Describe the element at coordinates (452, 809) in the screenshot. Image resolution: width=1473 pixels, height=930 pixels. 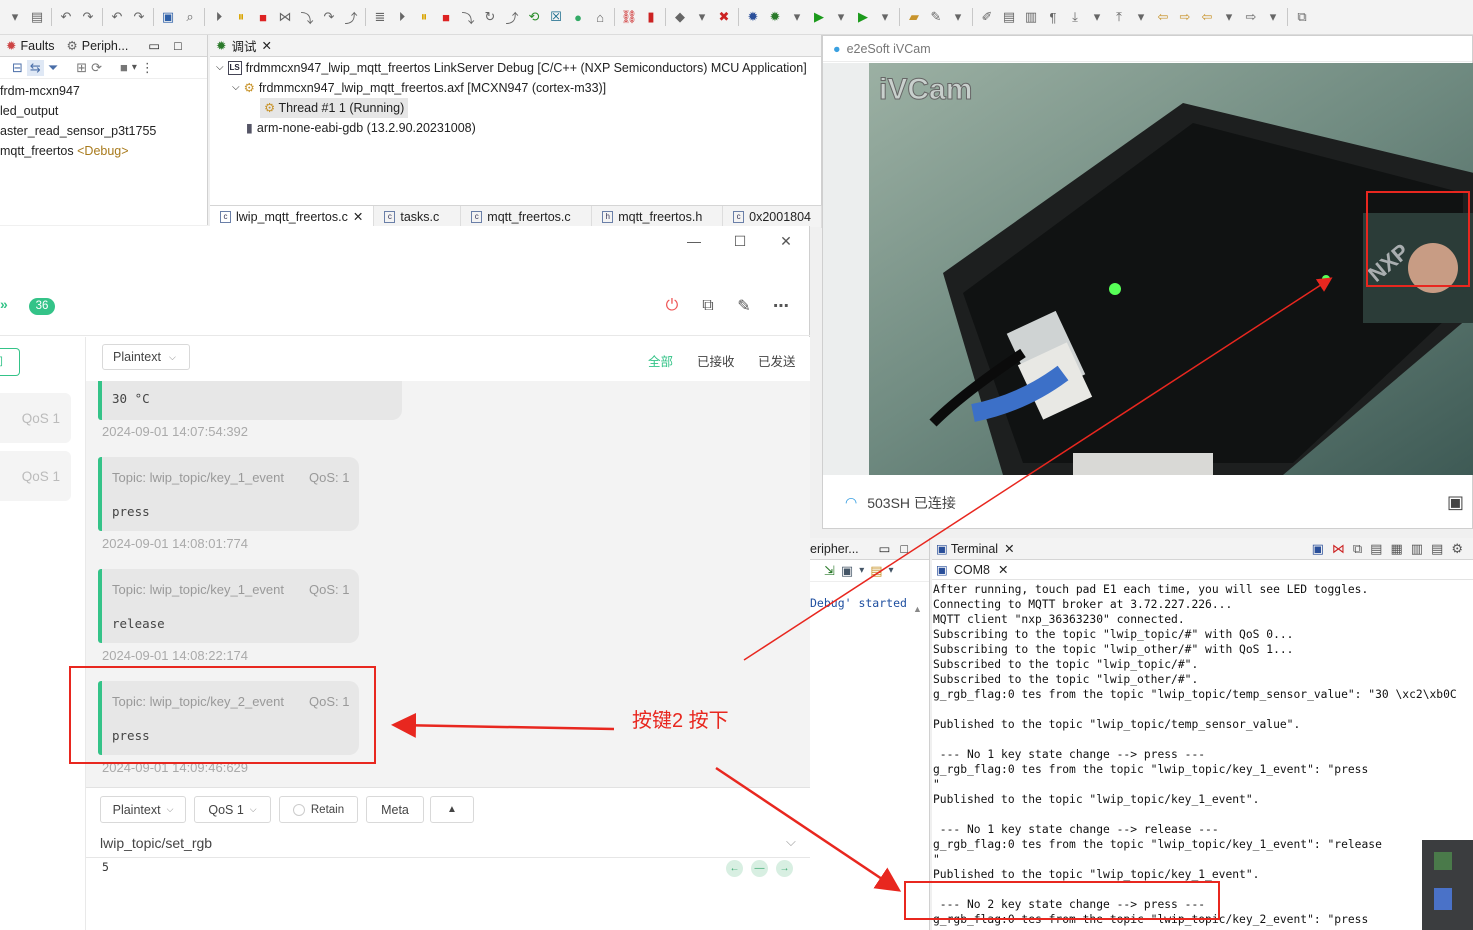
I see `expand-button: ▲` at that location.